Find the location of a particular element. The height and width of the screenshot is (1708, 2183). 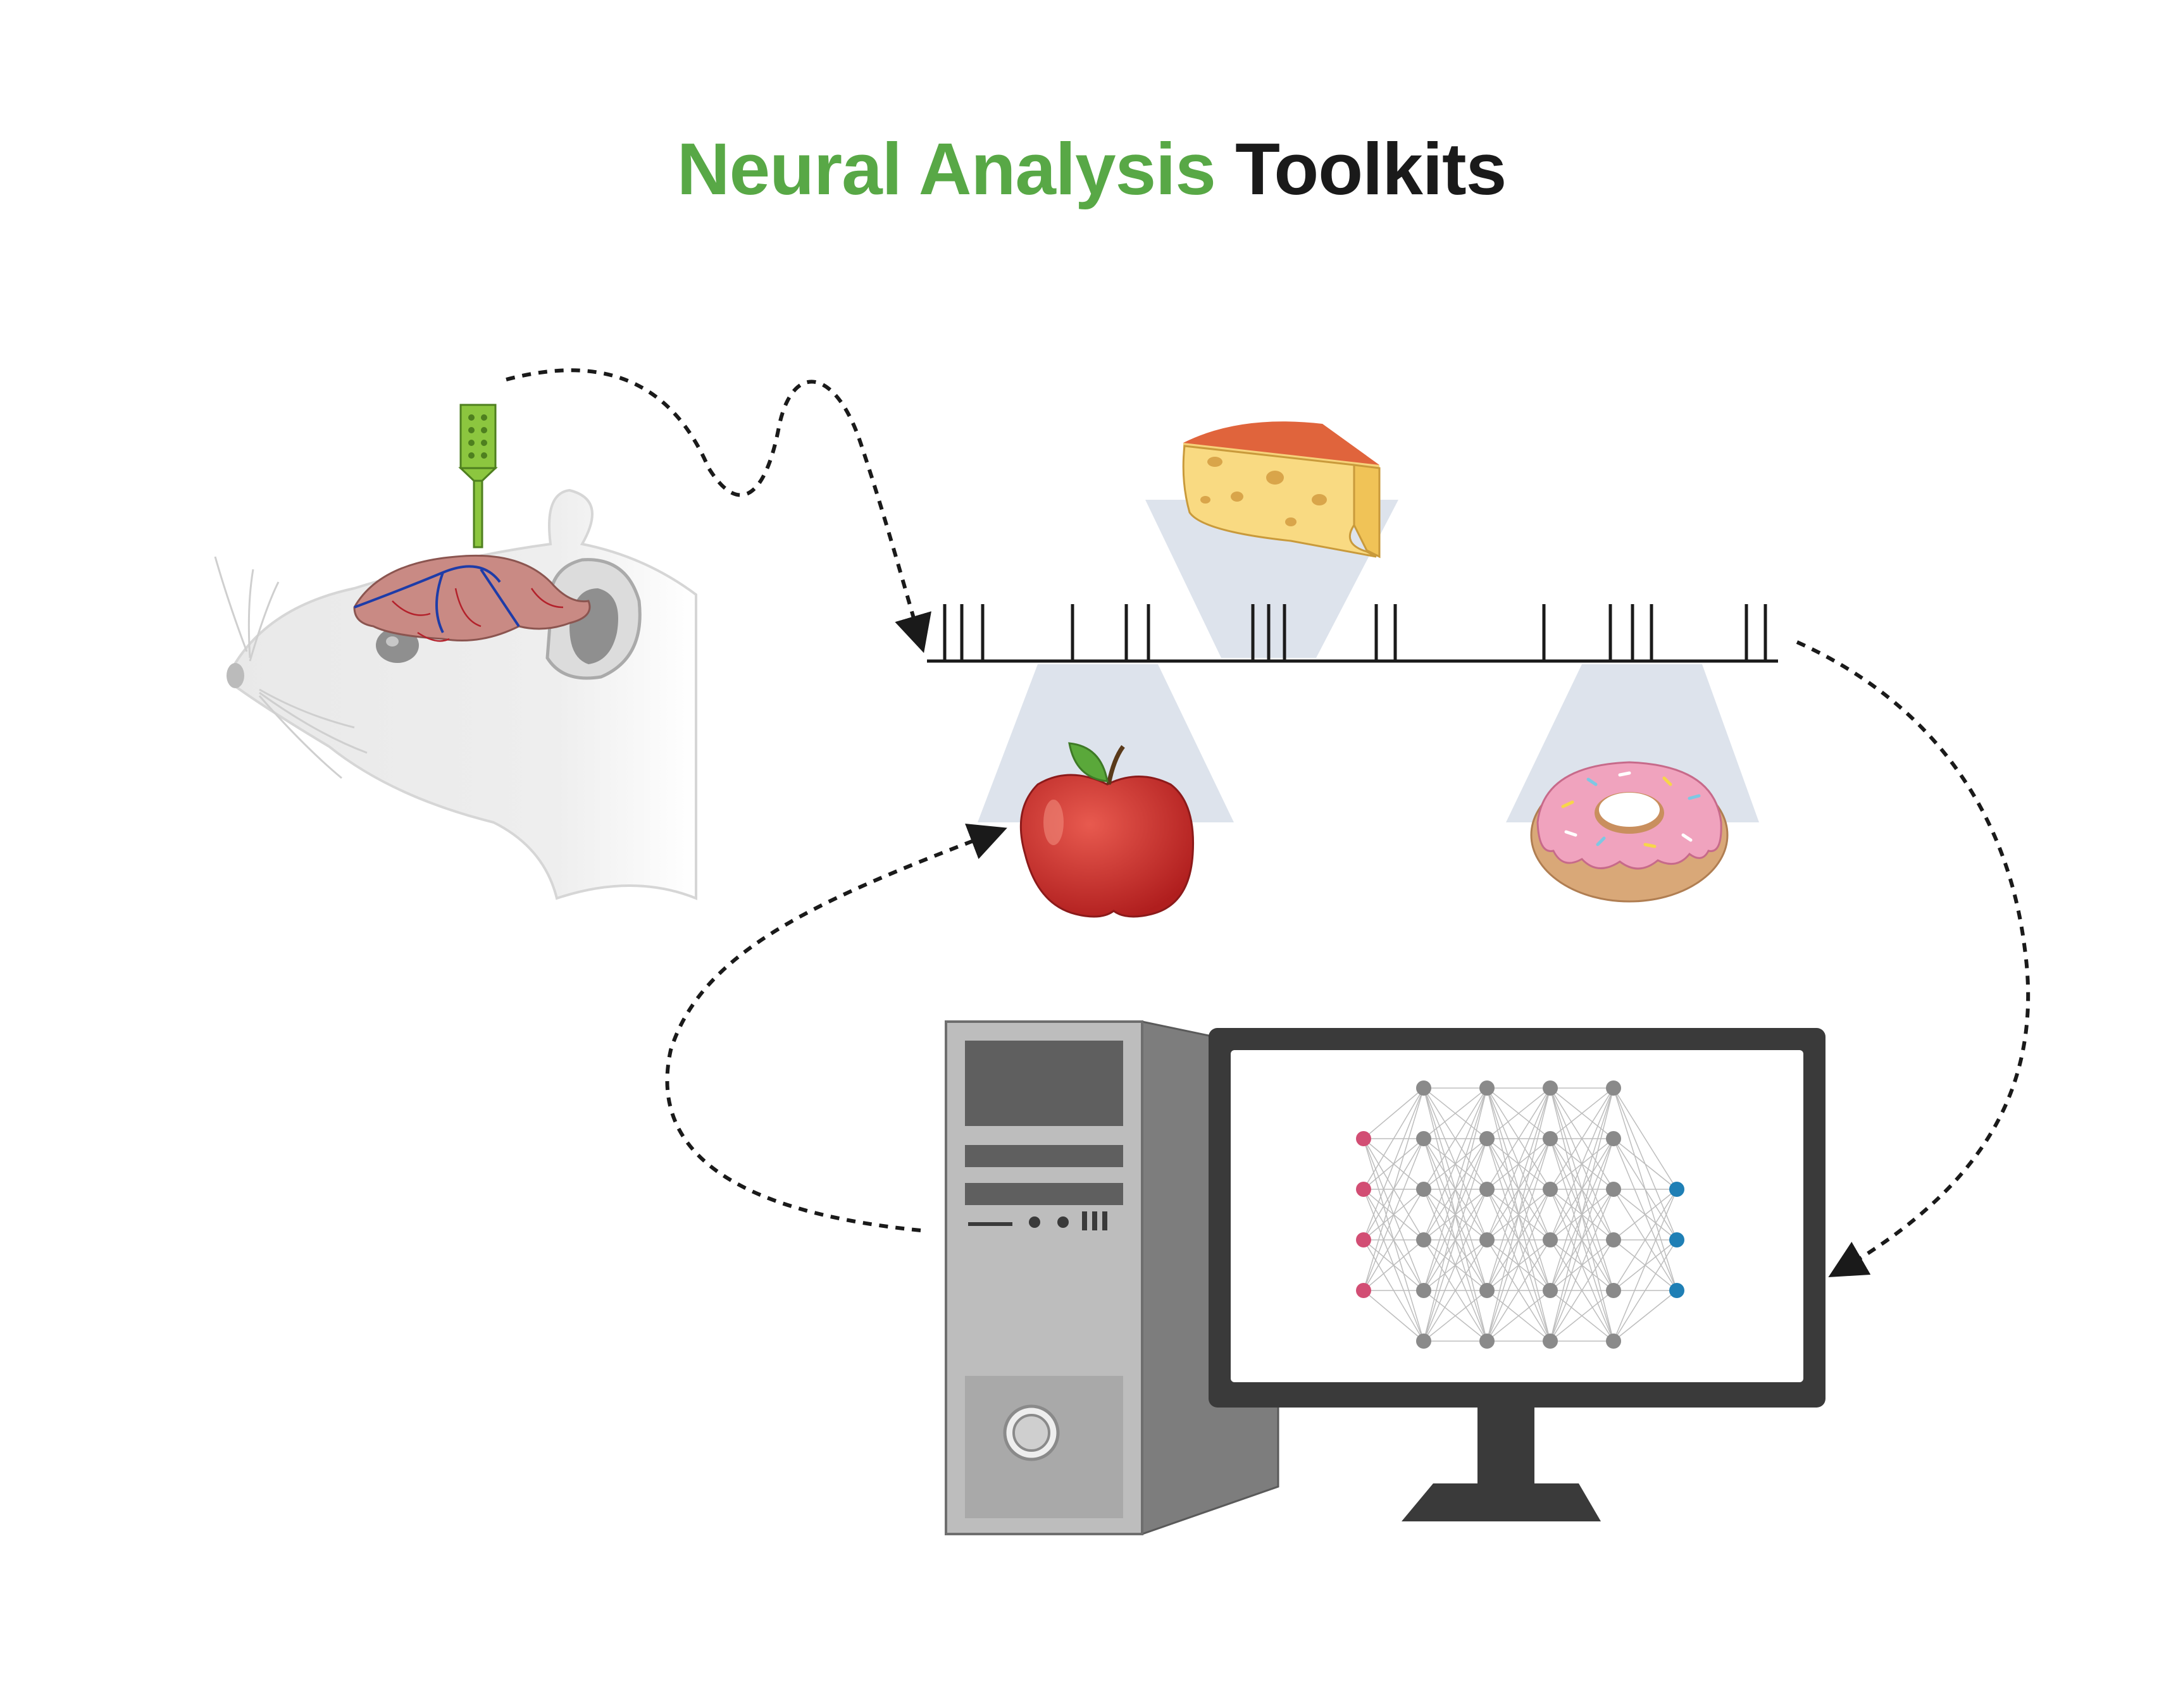

monitor-icon is located at coordinates (1517, 1274).